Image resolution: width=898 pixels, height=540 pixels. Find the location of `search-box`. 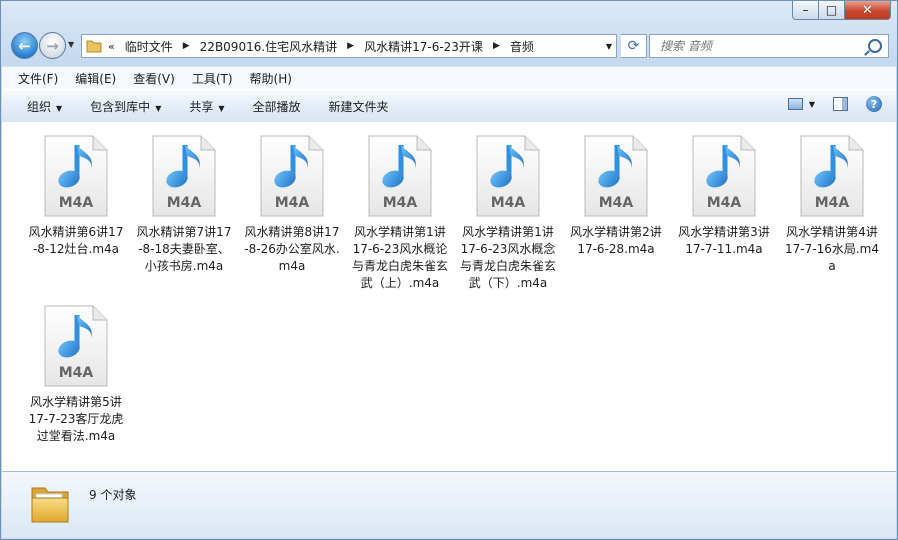

search-box is located at coordinates (769, 46).